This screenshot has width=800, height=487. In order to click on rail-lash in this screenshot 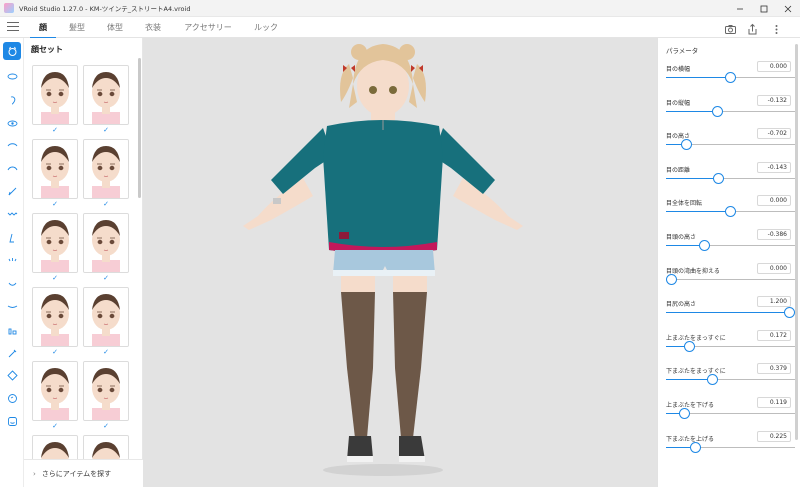, I will do `click(12, 260)`.